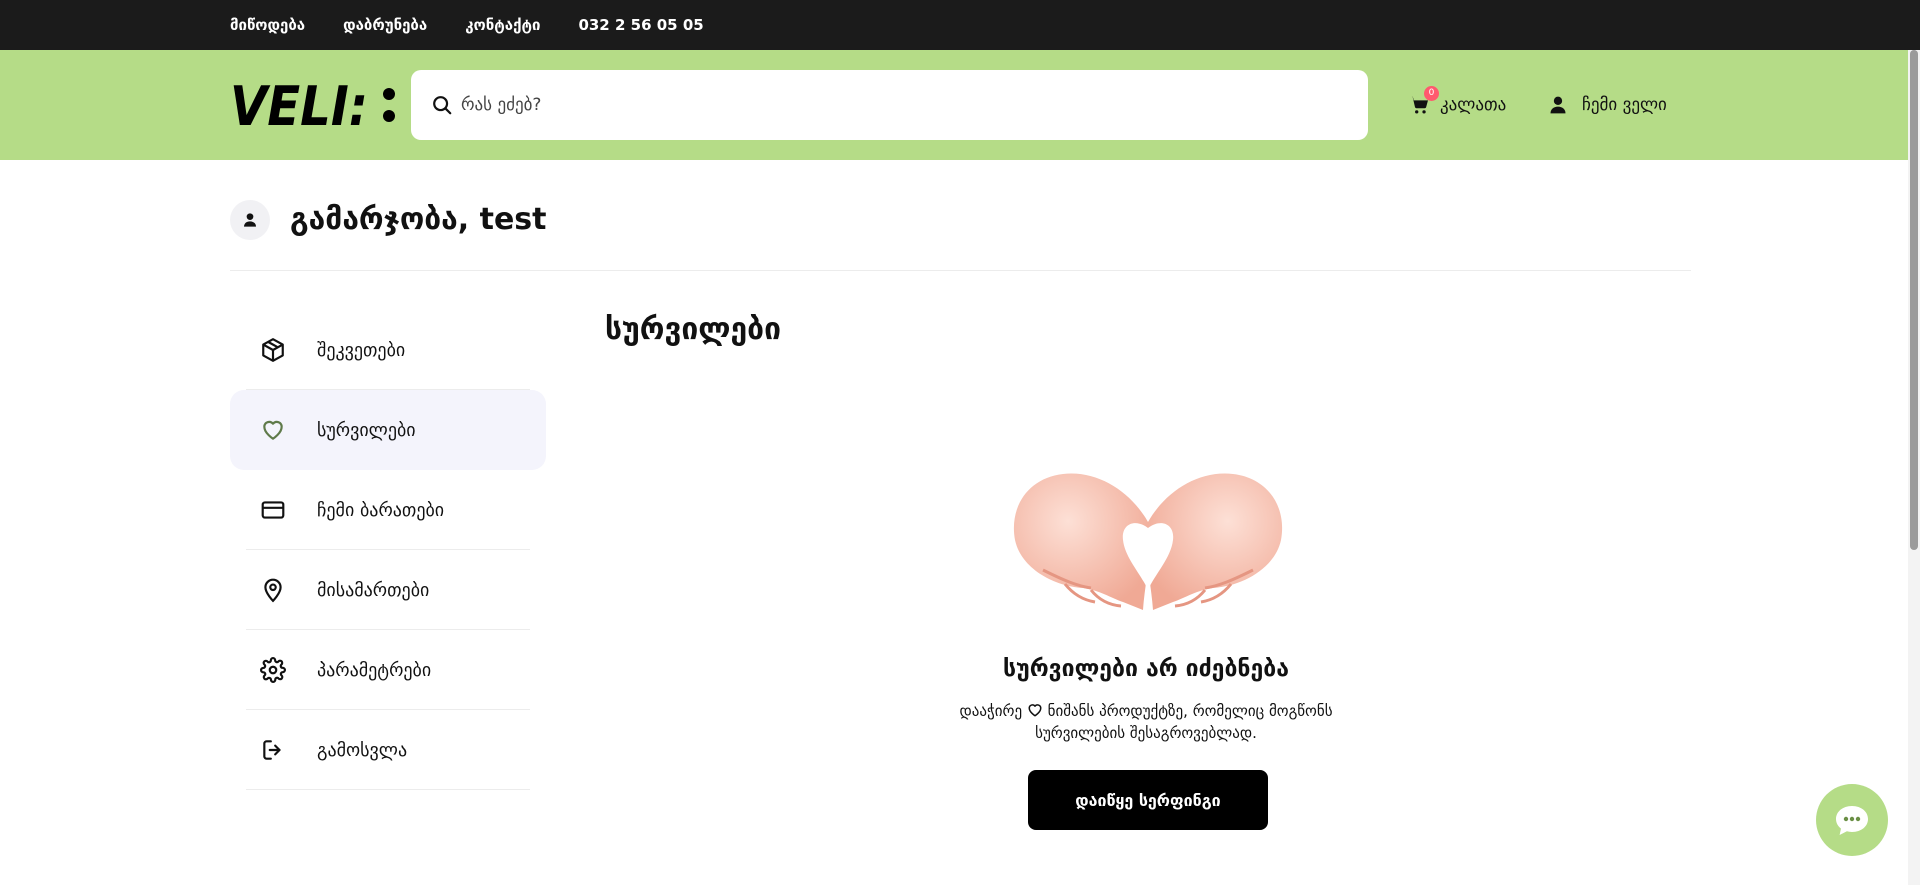 This screenshot has width=1920, height=885. What do you see at coordinates (889, 105) in the screenshot?
I see `search-box: რას ეძებ?` at bounding box center [889, 105].